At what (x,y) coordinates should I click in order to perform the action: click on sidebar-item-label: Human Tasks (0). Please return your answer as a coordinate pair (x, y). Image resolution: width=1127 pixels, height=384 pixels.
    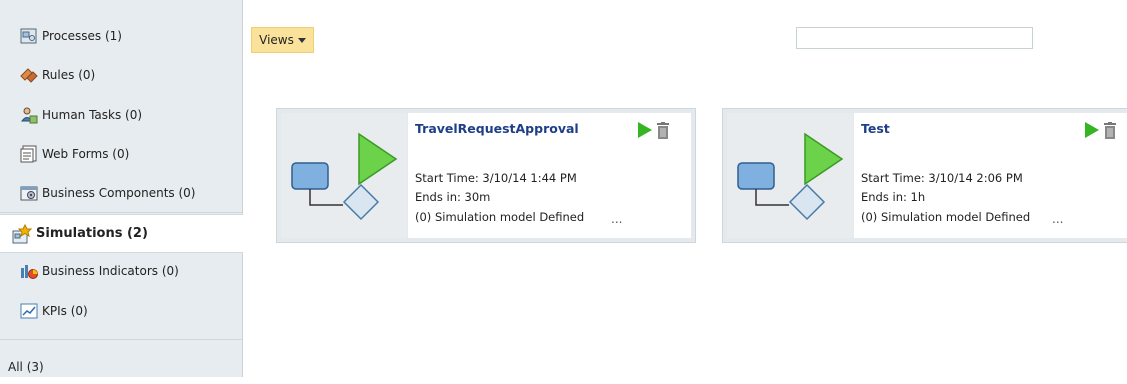
    Looking at the image, I should click on (92, 115).